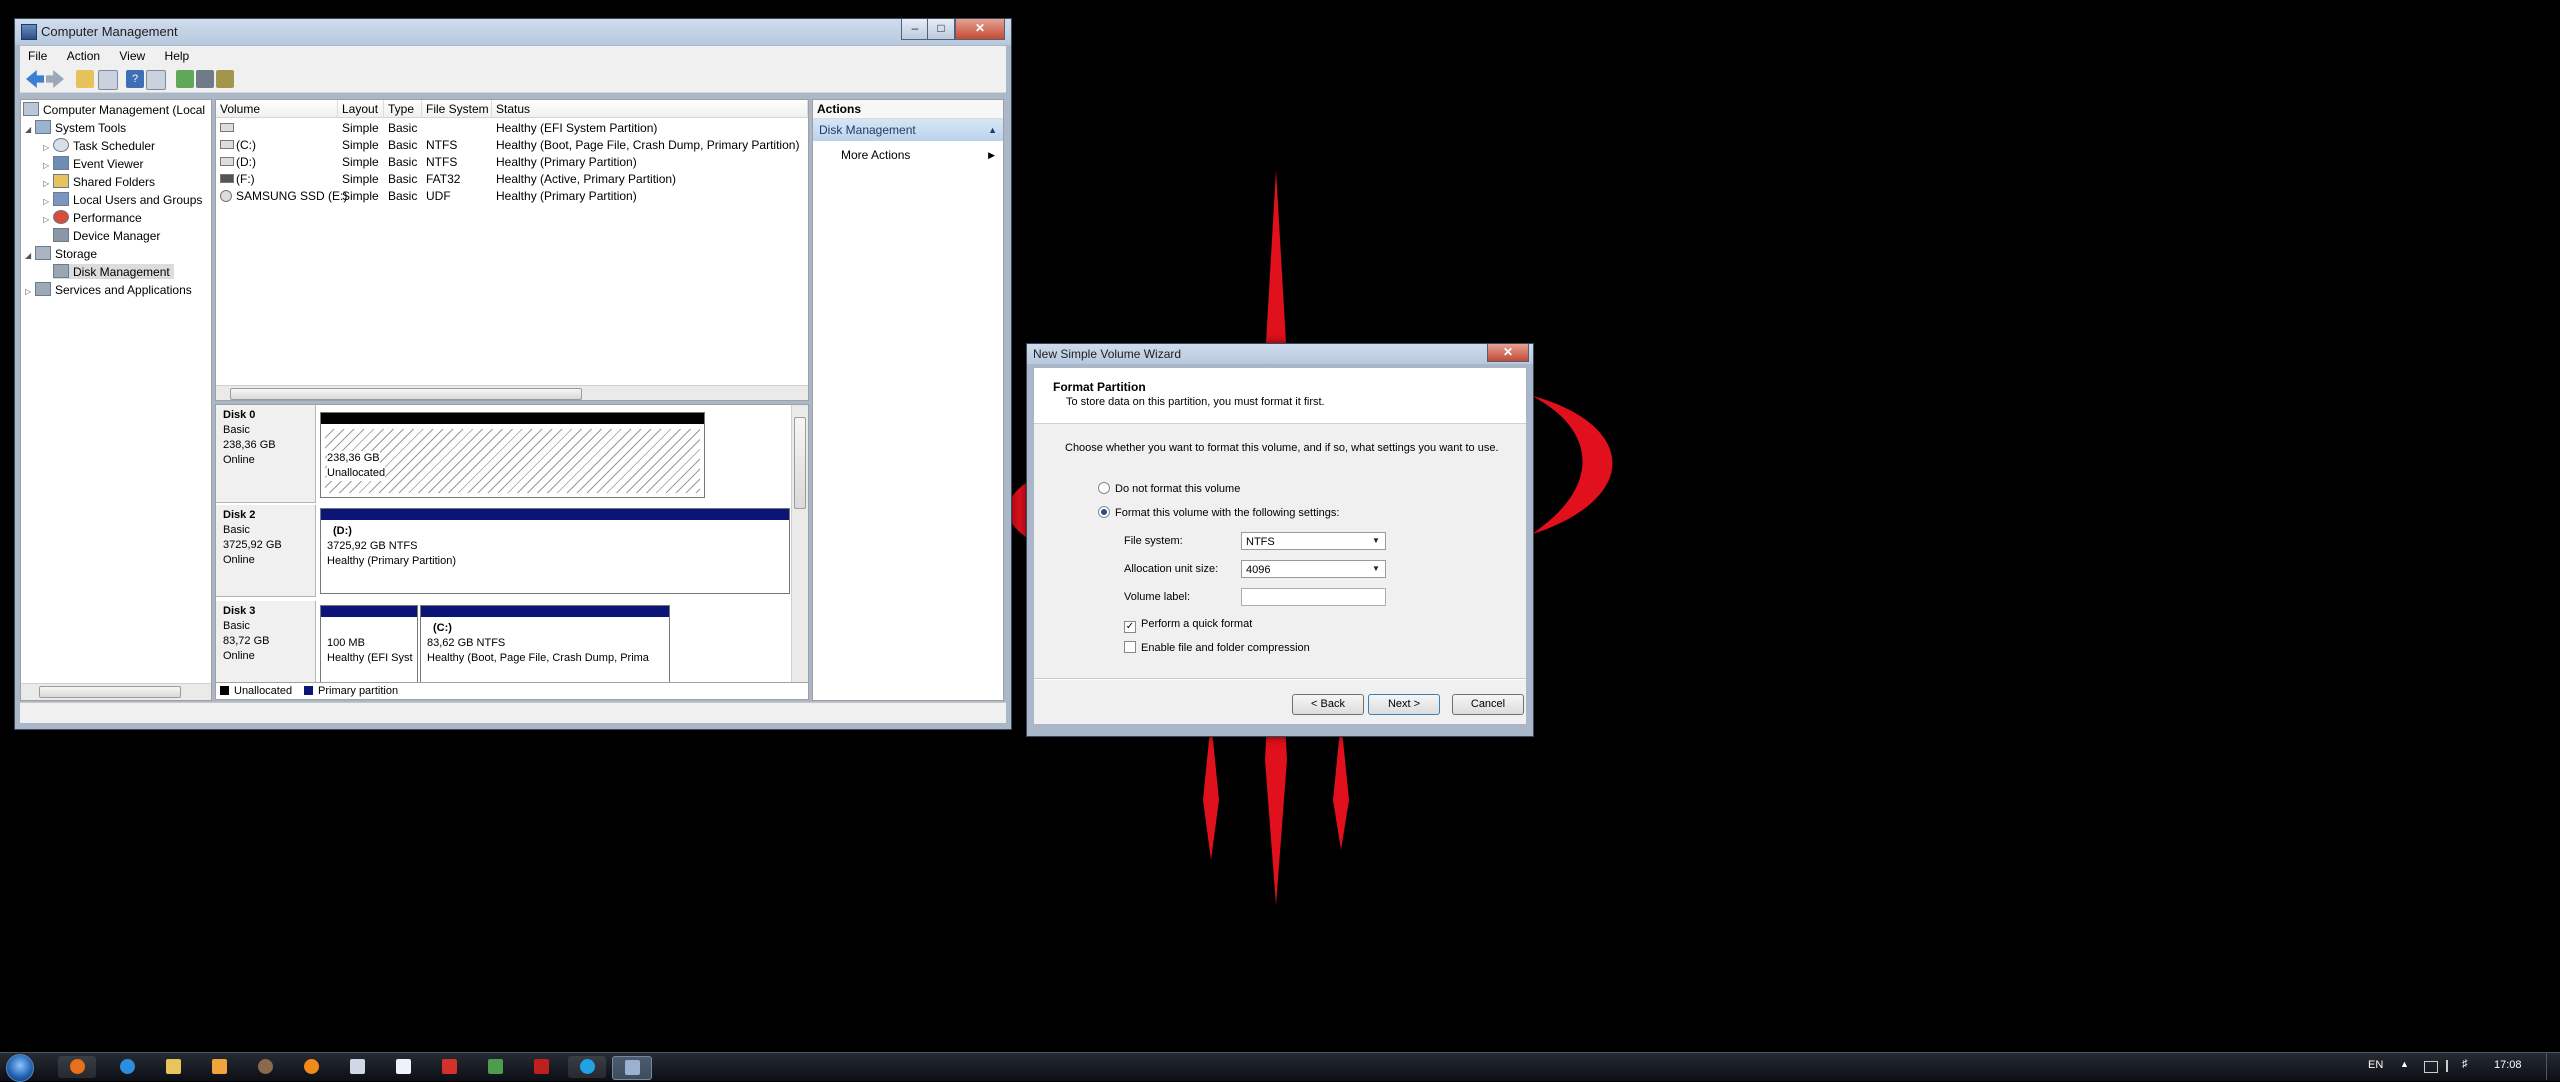 The image size is (2560, 1082). Describe the element at coordinates (108, 80) in the screenshot. I see `show-hide-tree-icon` at that location.